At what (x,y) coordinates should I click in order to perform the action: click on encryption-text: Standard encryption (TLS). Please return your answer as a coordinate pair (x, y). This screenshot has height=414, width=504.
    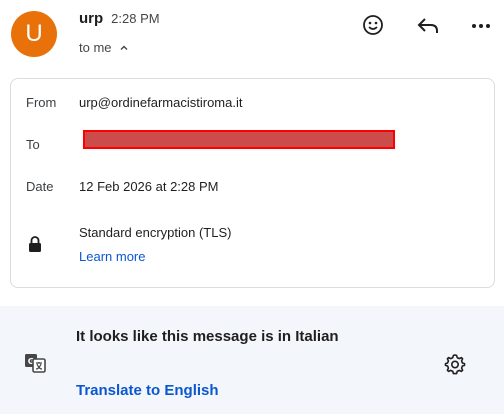
    Looking at the image, I should click on (155, 232).